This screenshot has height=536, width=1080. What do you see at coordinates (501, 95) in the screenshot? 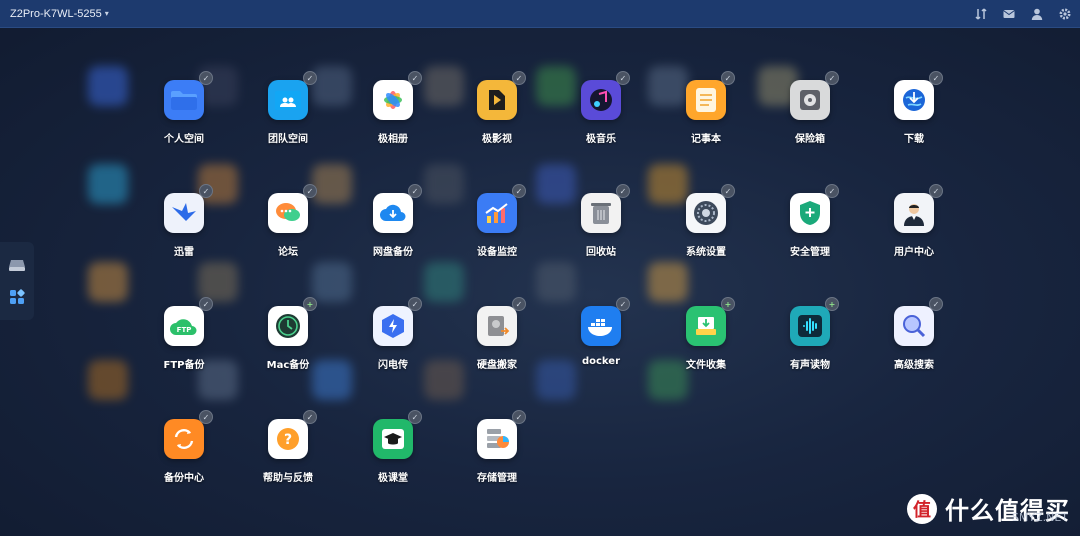
I see `video-icon: ✓` at bounding box center [501, 95].